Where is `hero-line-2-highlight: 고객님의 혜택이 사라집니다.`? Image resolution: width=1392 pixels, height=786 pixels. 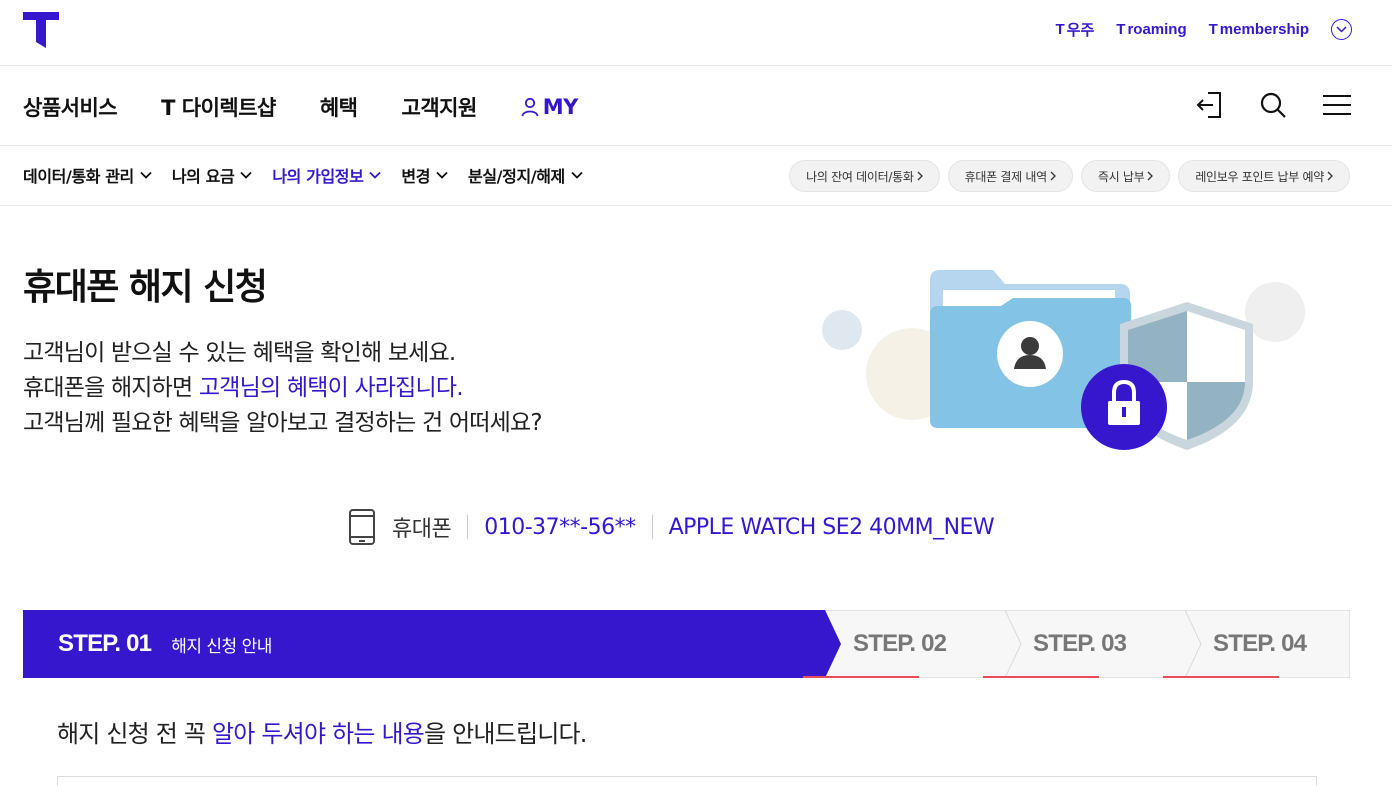
hero-line-2-highlight: 고객님의 혜택이 사라집니다. is located at coordinates (331, 388).